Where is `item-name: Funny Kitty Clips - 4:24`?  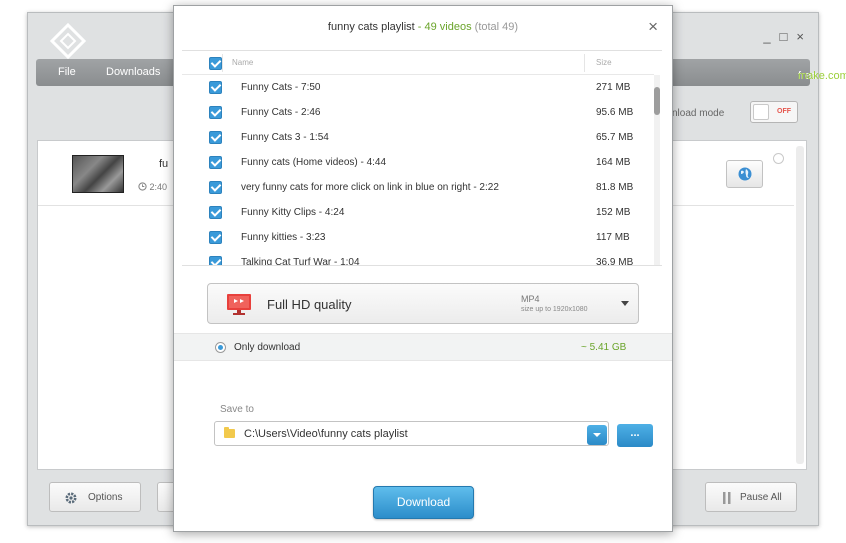 item-name: Funny Kitty Clips - 4:24 is located at coordinates (293, 212).